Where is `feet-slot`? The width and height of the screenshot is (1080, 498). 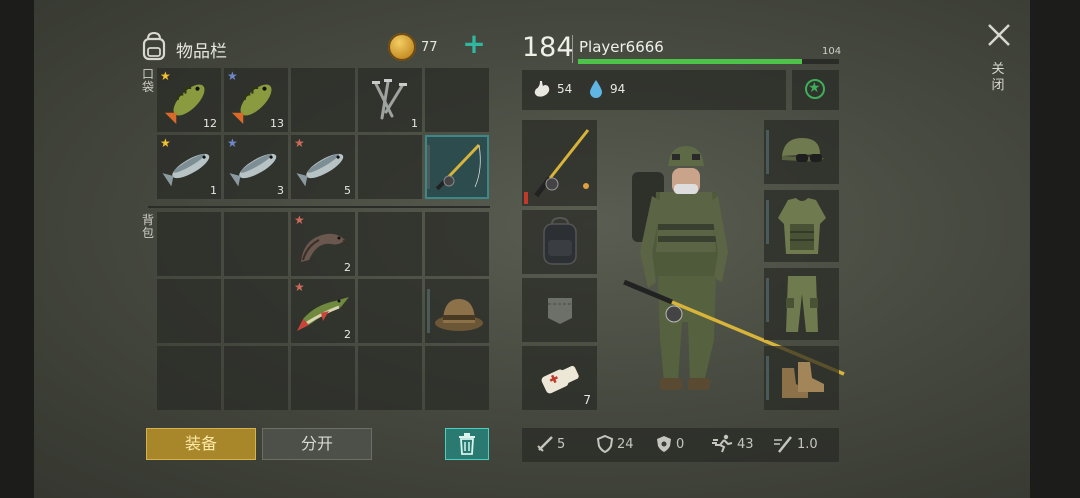 feet-slot is located at coordinates (801, 378).